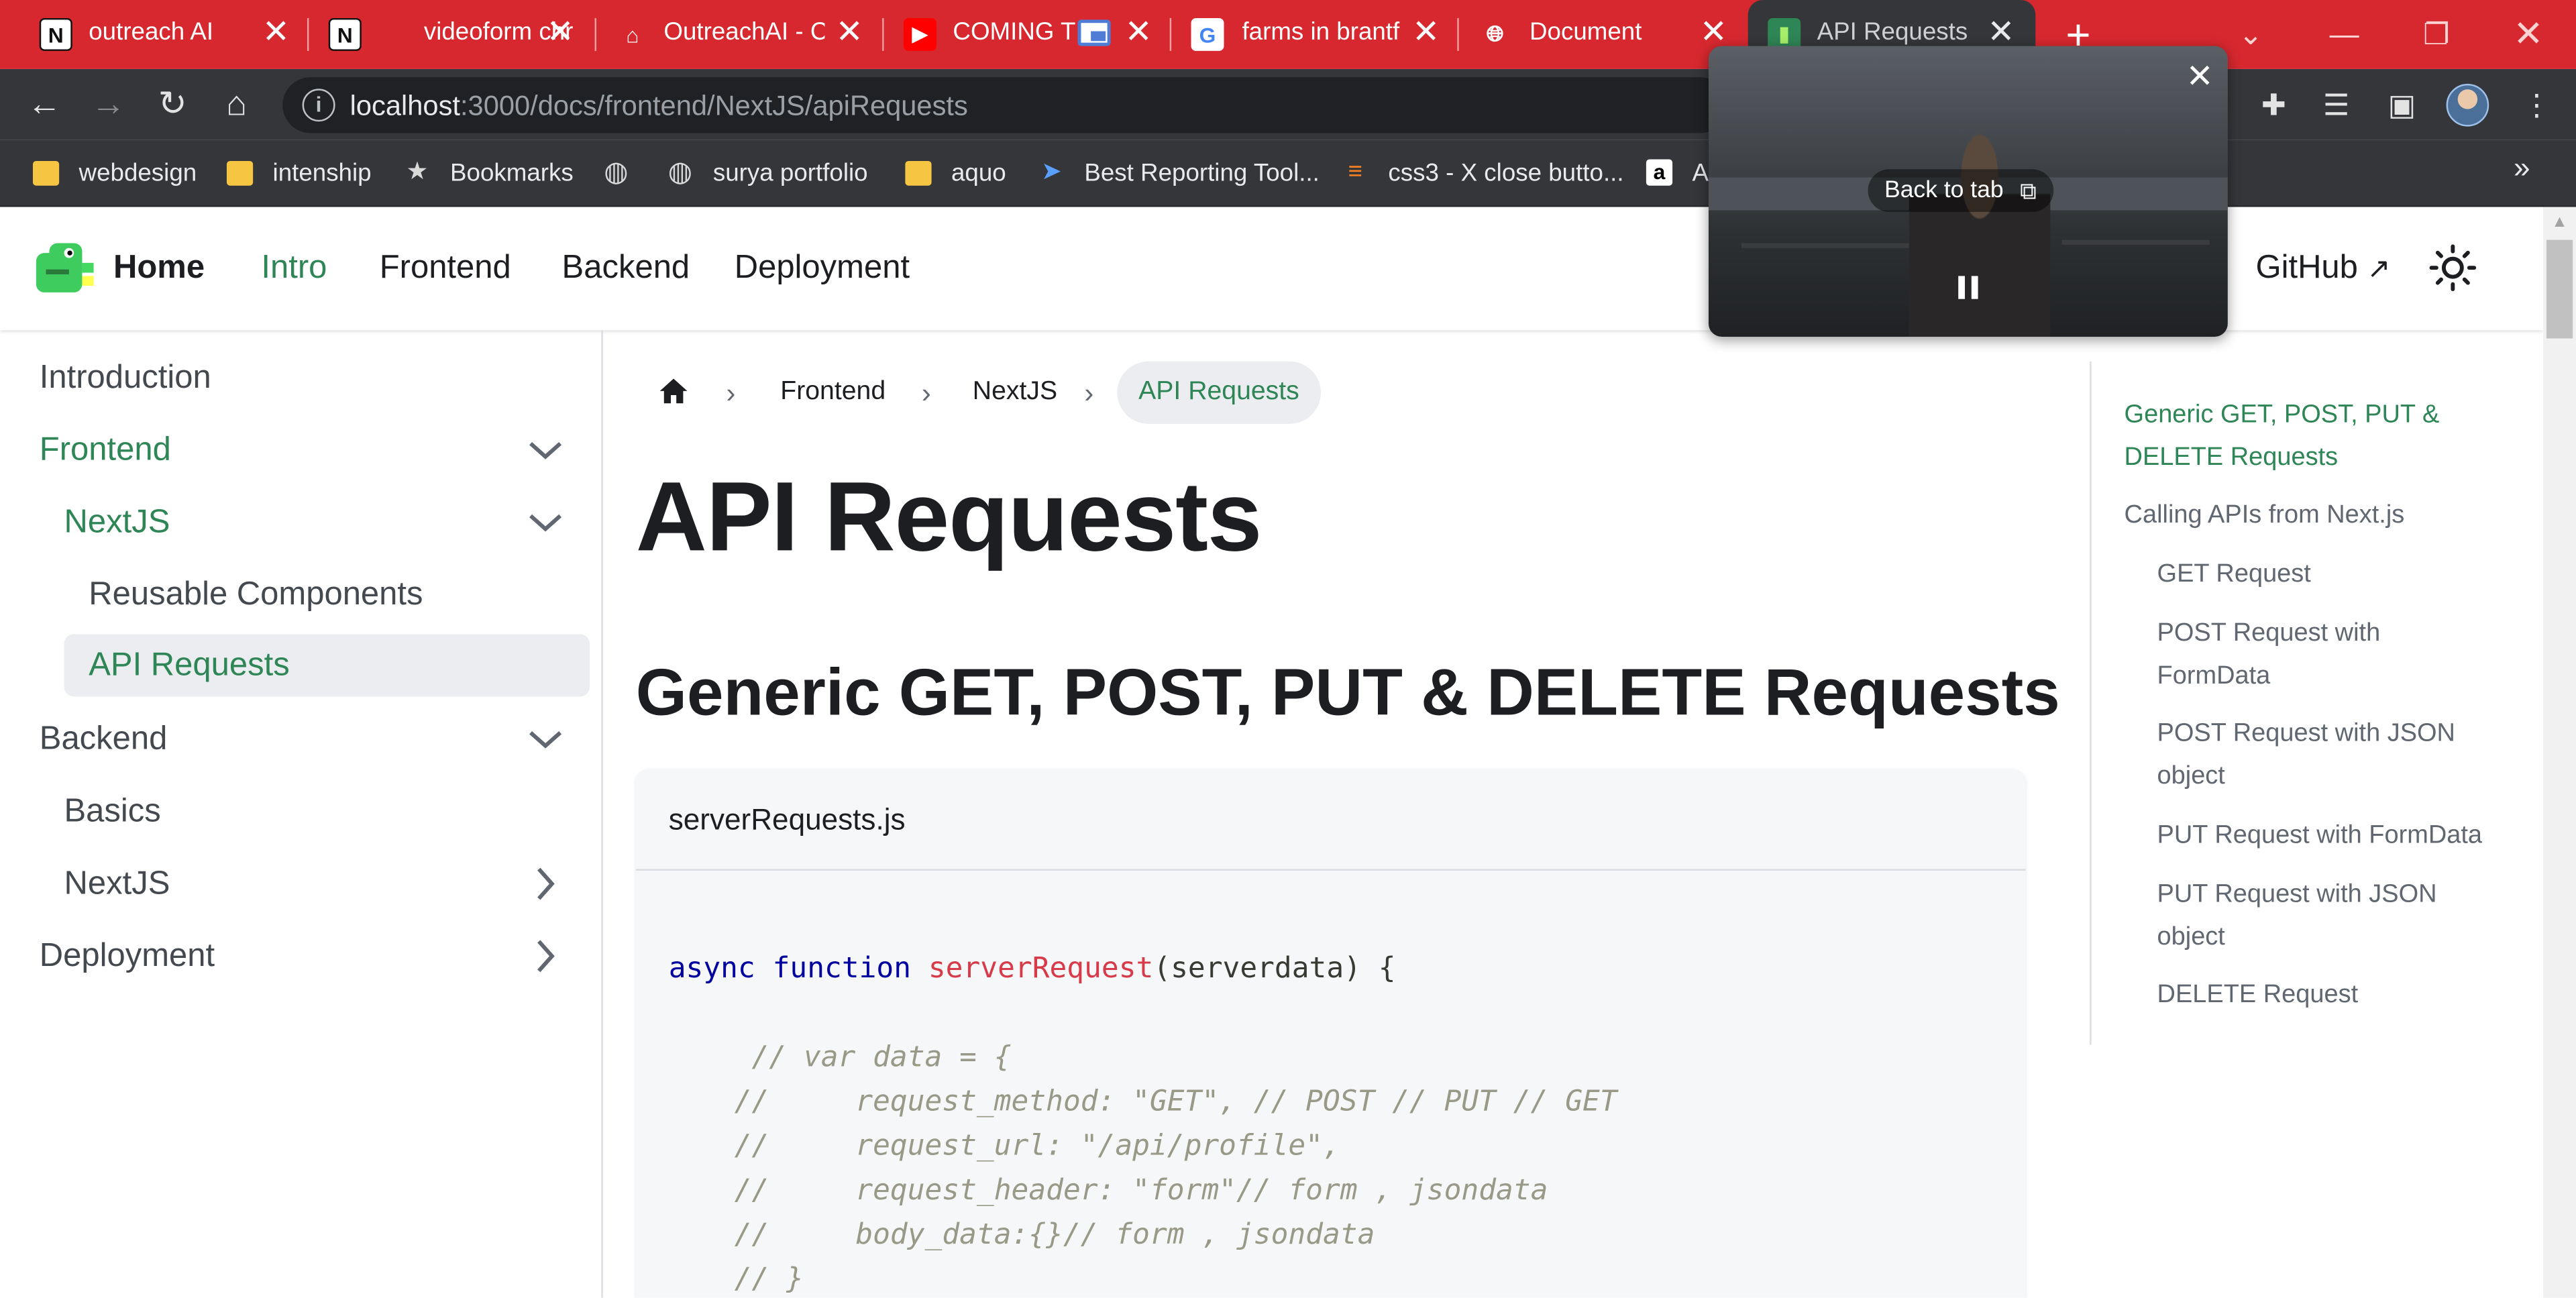  Describe the element at coordinates (327, 811) in the screenshot. I see `sidebar-item-basics: Basics` at that location.